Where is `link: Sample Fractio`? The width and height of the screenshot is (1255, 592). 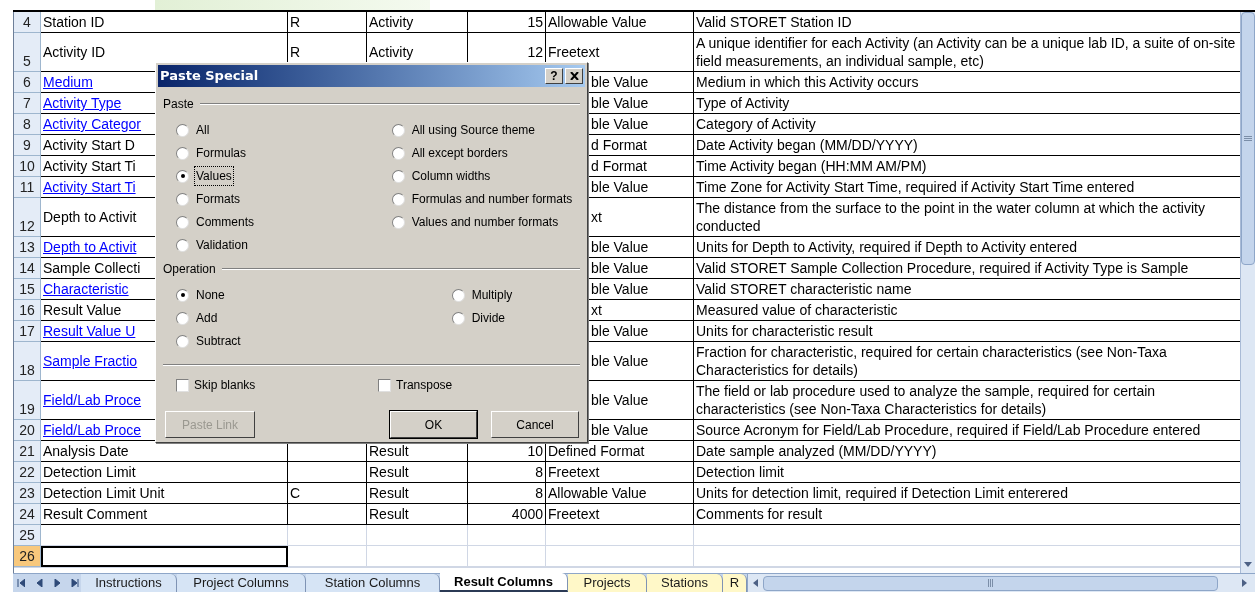
link: Sample Fractio is located at coordinates (90, 361).